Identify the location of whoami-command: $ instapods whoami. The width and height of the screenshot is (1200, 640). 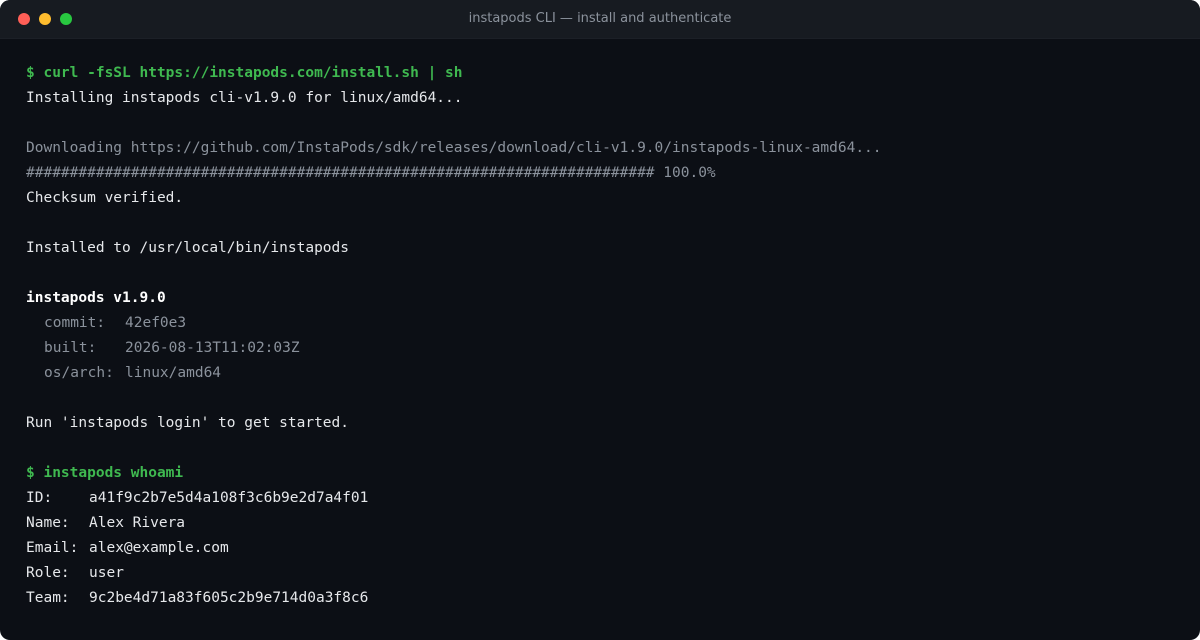
(105, 473).